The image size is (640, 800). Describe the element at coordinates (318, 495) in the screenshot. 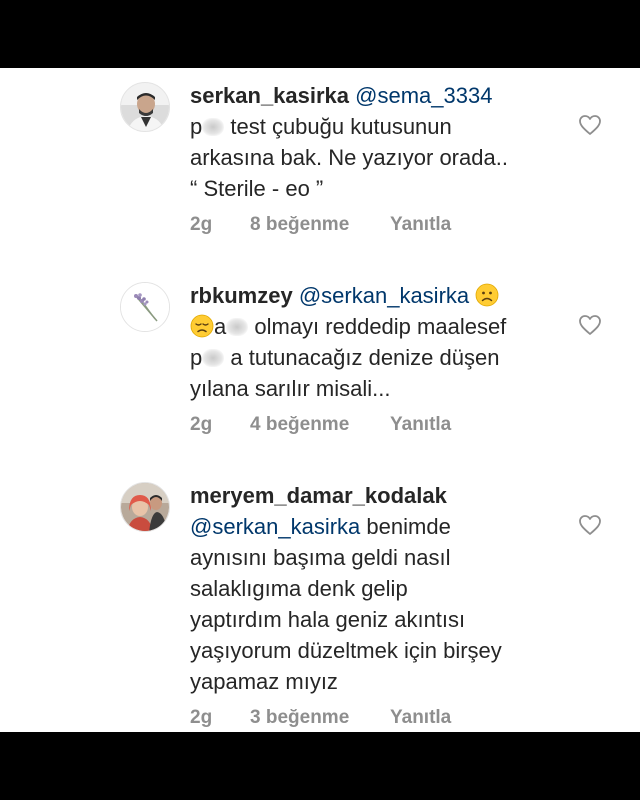

I see `comment-username: meryem_damar_kodalak` at that location.